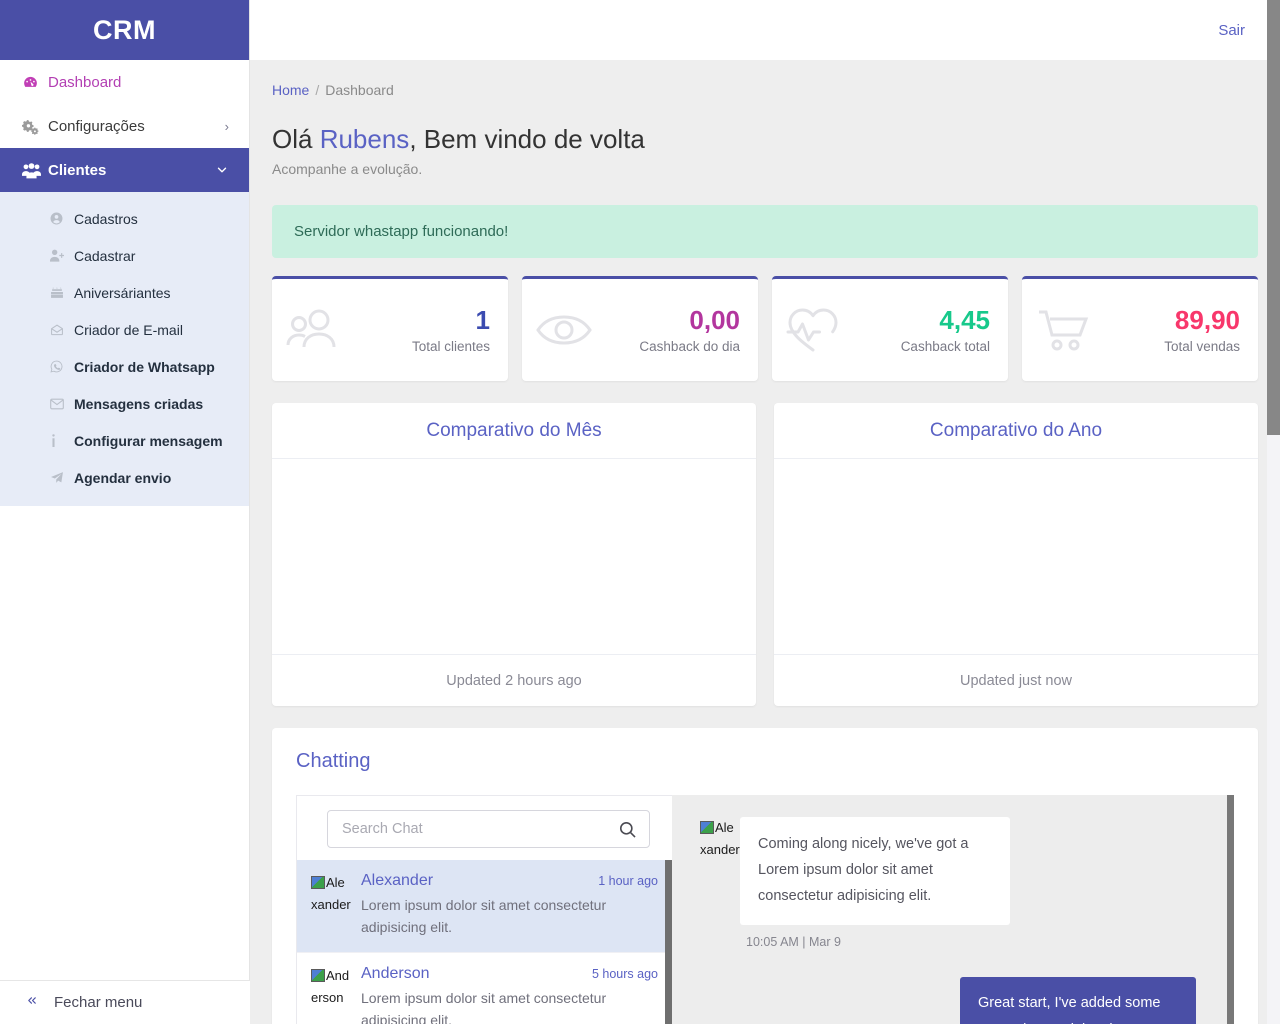  I want to click on paper-plane-icon, so click(62, 477).